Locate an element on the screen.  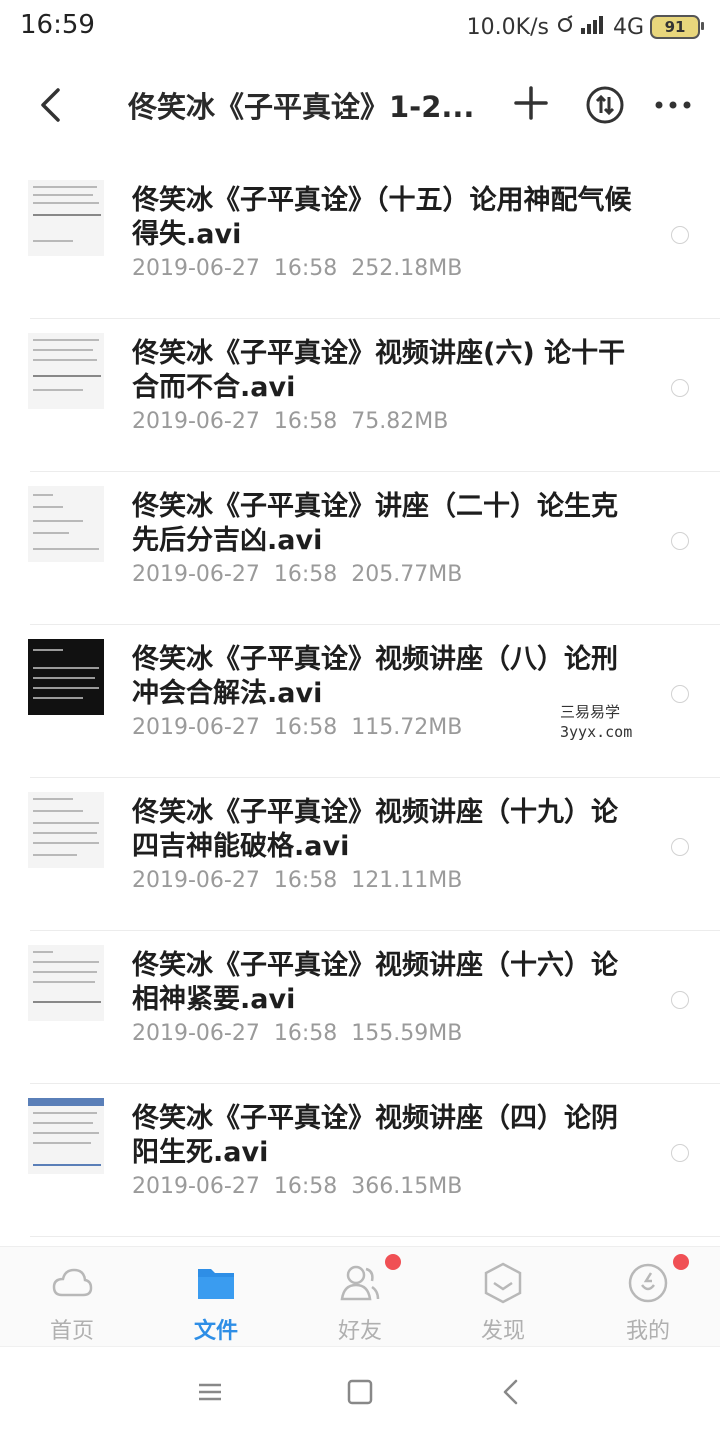
file-meta: 2019-06-27 16:58 366.15MB is located at coordinates (297, 1186).